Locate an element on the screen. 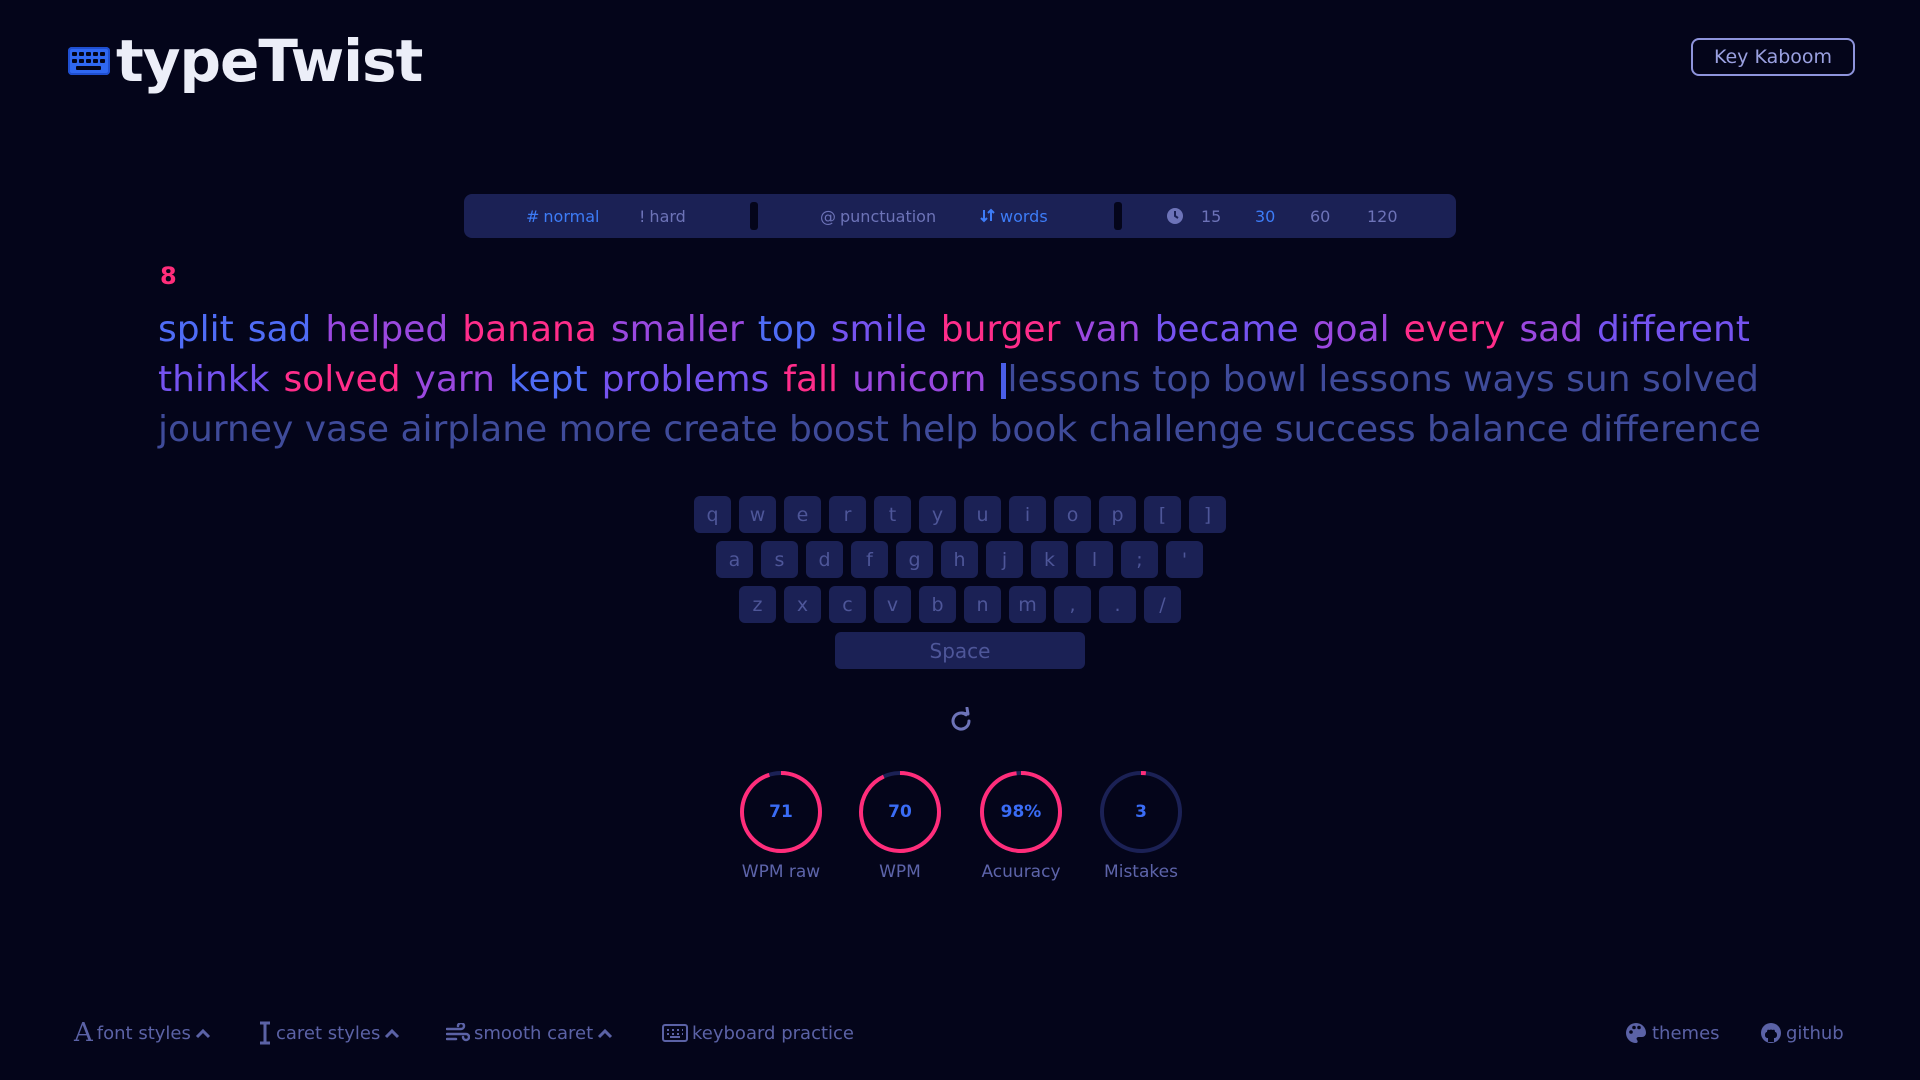  keyboard-key: r is located at coordinates (847, 514).